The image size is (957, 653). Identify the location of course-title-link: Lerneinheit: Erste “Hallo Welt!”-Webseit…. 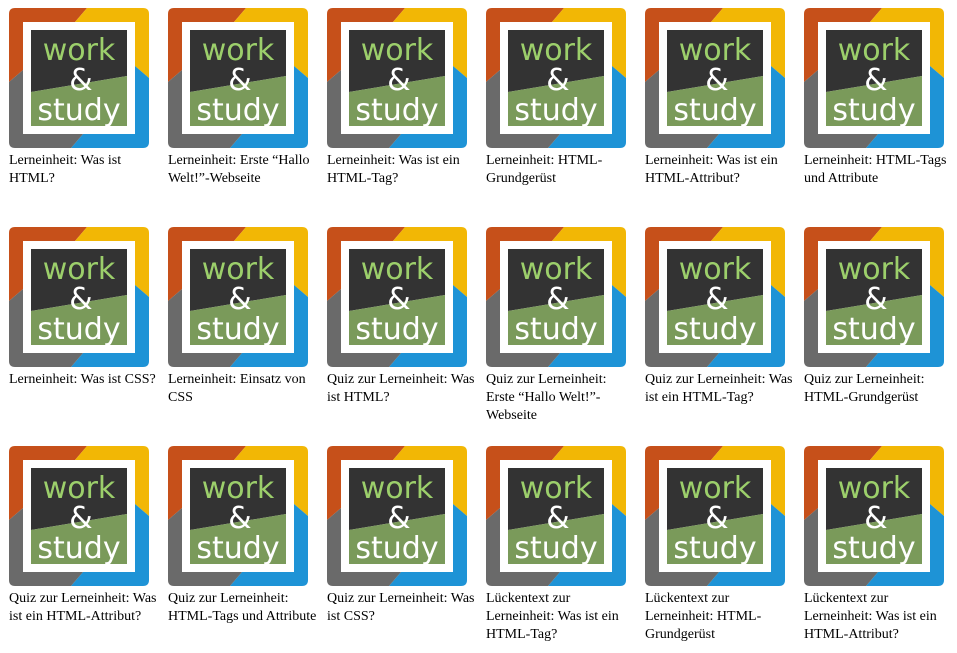
(239, 169).